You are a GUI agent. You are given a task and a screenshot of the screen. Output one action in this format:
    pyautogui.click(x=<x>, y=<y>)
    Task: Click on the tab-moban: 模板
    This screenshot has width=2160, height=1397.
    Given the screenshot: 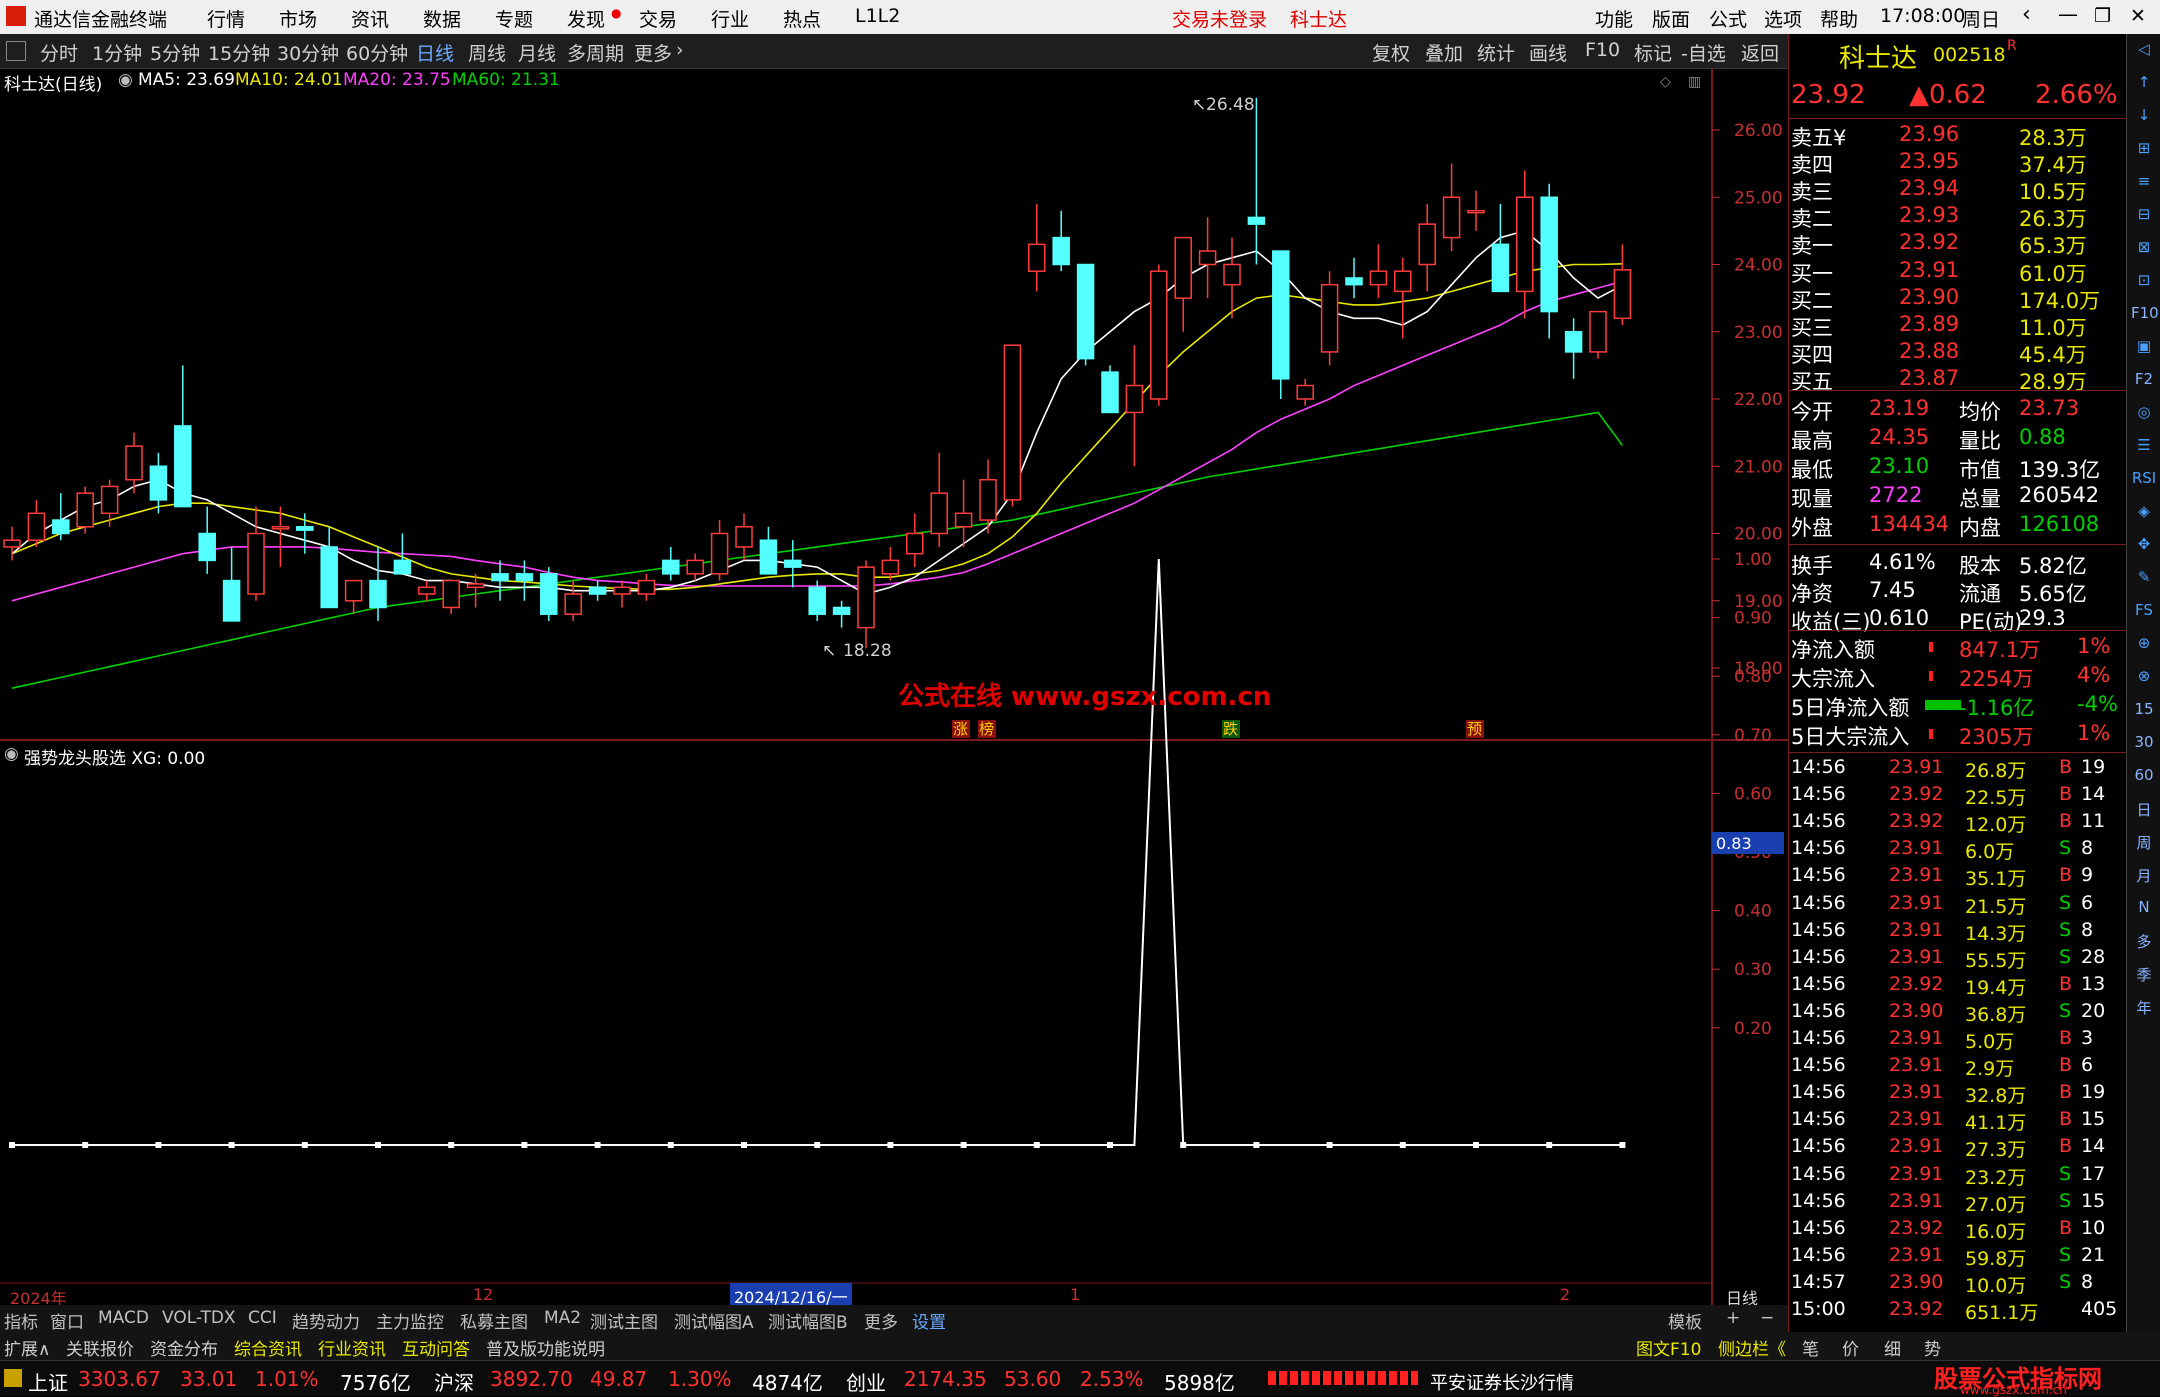 What is the action you would take?
    pyautogui.click(x=1685, y=1320)
    